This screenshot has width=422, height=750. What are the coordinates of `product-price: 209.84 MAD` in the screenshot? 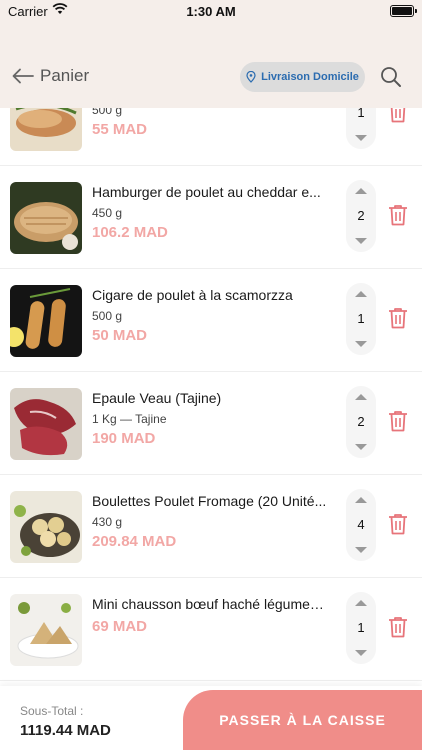 It's located at (134, 541).